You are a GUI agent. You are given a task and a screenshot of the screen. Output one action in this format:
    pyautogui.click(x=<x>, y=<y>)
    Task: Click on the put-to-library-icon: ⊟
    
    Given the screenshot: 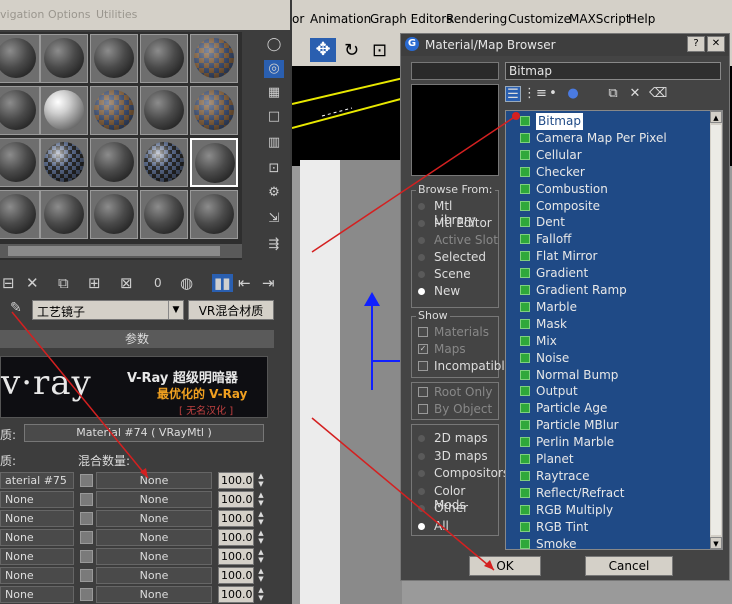 What is the action you would take?
    pyautogui.click(x=8, y=283)
    